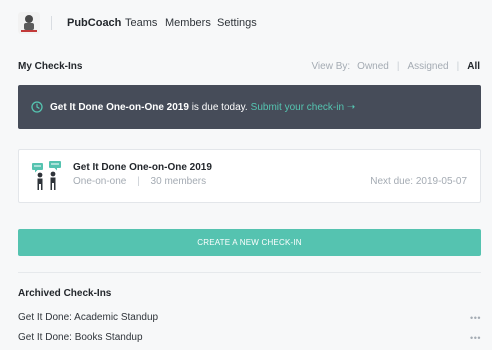 The height and width of the screenshot is (350, 492). Describe the element at coordinates (373, 66) in the screenshot. I see `view-owned-option: Owned` at that location.